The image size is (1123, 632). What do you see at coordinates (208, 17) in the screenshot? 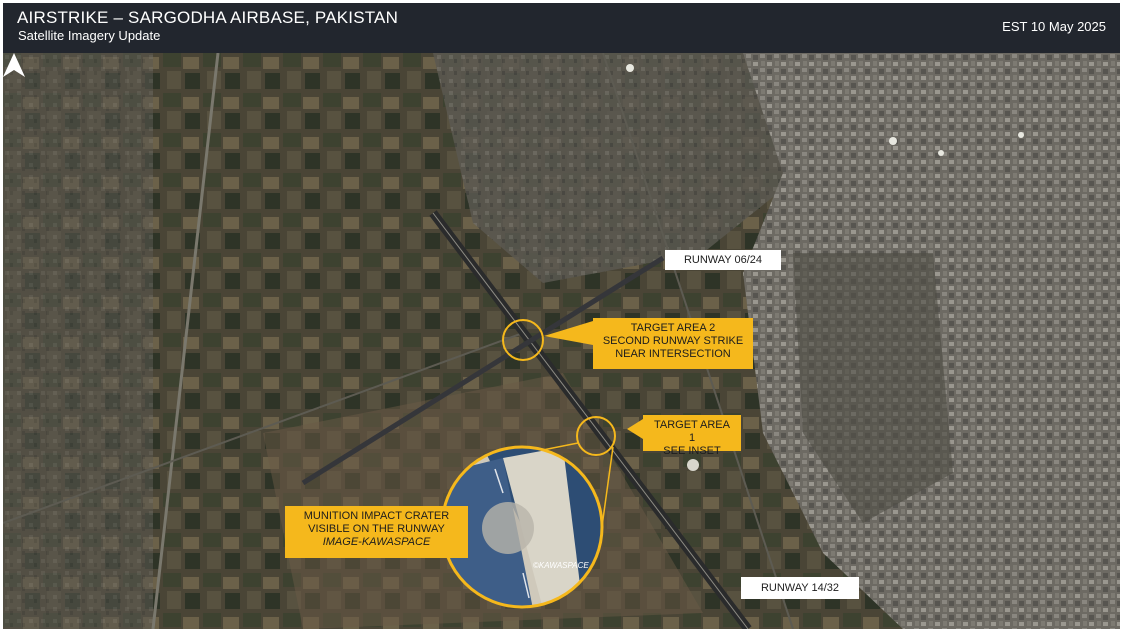
I see `page-title: AIRSTRIKE – SARGODHA AIRBASE, PAKISTAN` at bounding box center [208, 17].